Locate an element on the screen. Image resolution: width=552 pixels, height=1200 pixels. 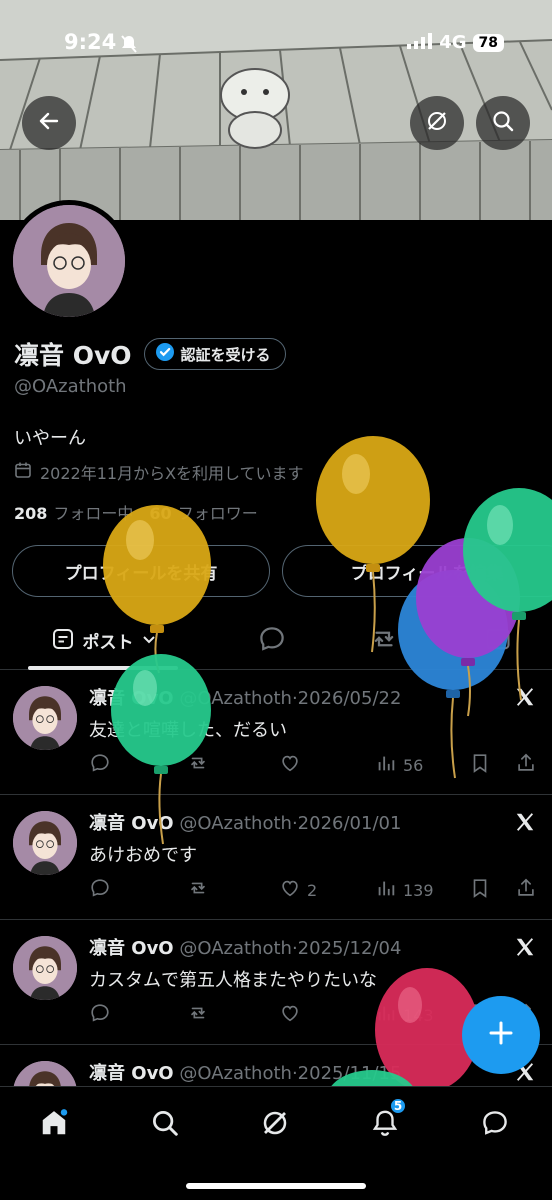
silent-bell-icon is located at coordinates (129, 46).